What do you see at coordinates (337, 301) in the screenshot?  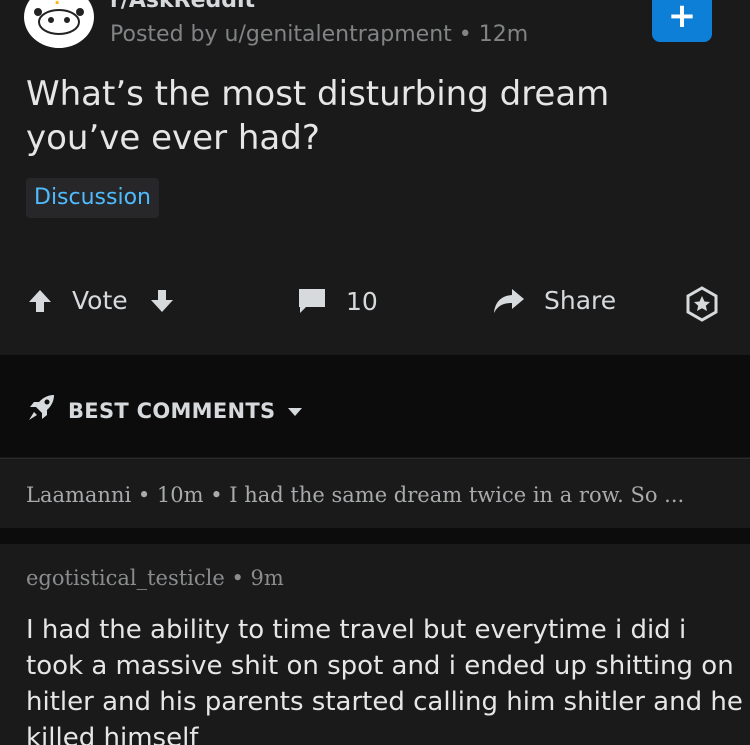 I see `comments-button: 10` at bounding box center [337, 301].